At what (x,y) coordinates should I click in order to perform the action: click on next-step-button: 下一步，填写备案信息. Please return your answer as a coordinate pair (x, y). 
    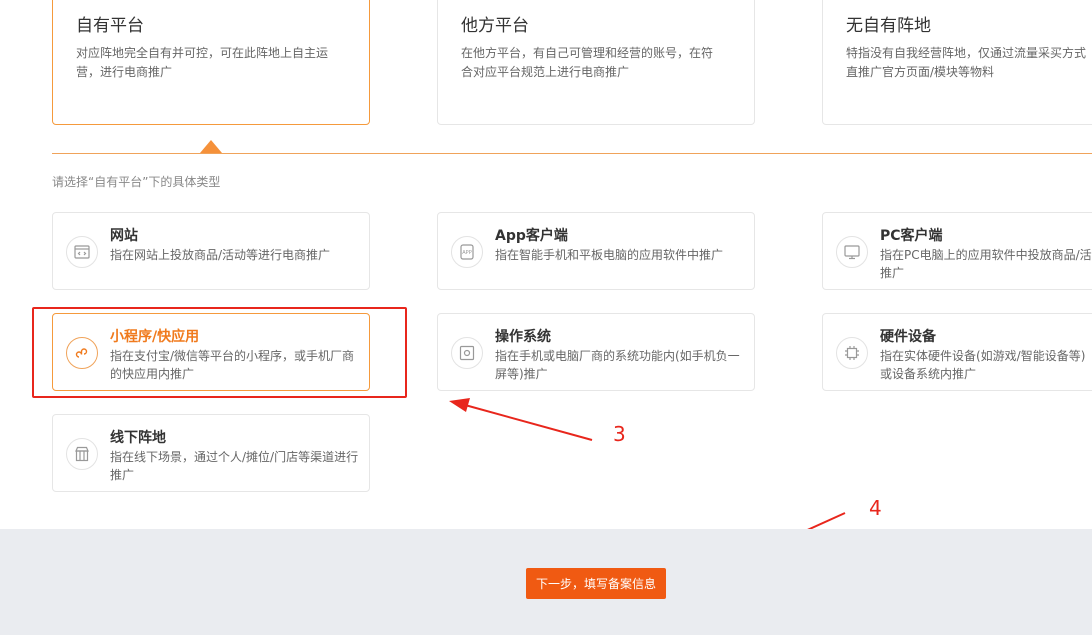
    Looking at the image, I should click on (596, 583).